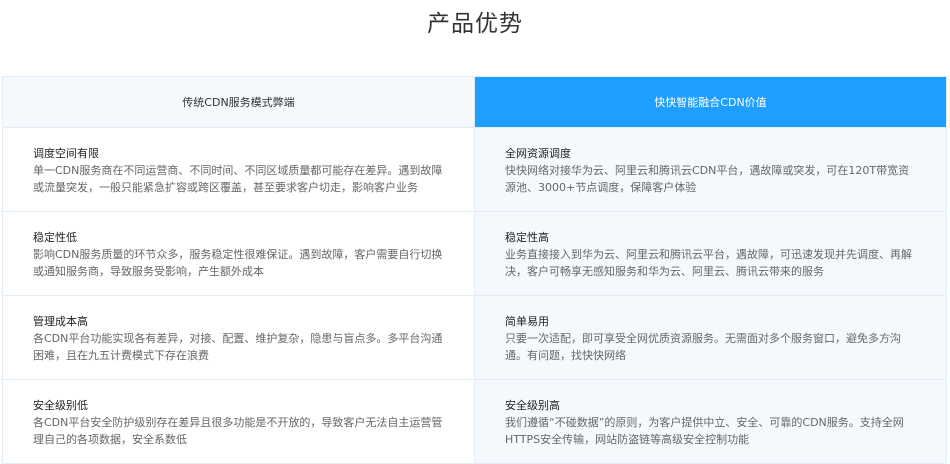 This screenshot has width=950, height=464. Describe the element at coordinates (527, 321) in the screenshot. I see `value-title: 简单易用` at that location.